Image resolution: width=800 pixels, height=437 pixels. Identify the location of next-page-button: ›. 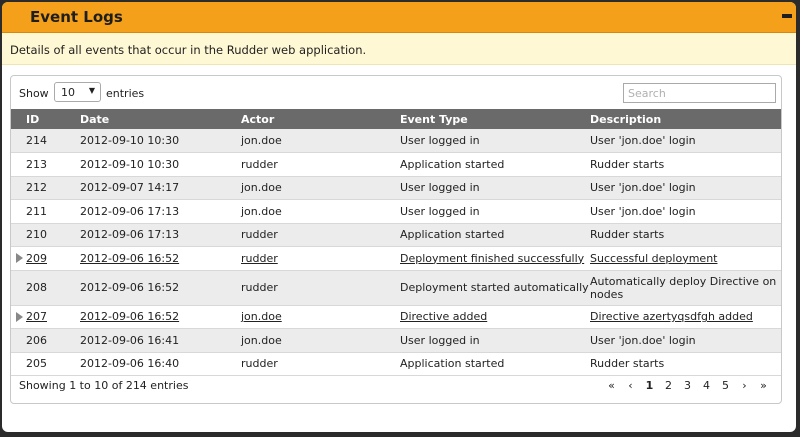
(744, 385).